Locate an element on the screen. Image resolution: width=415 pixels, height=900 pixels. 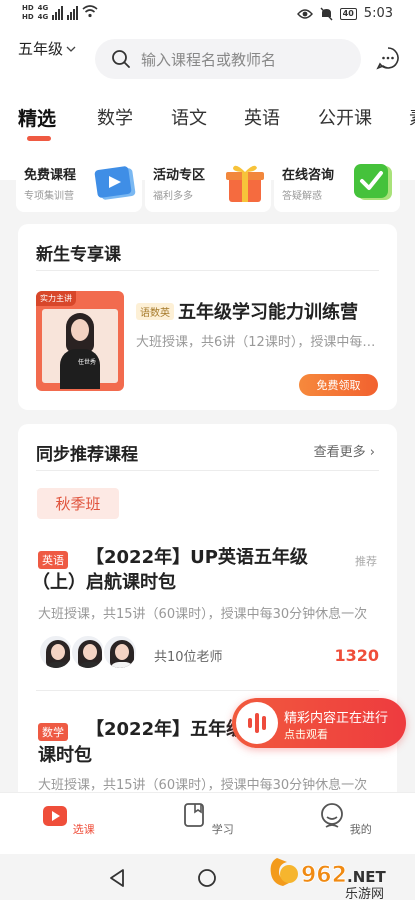
home-icon is located at coordinates (207, 878).